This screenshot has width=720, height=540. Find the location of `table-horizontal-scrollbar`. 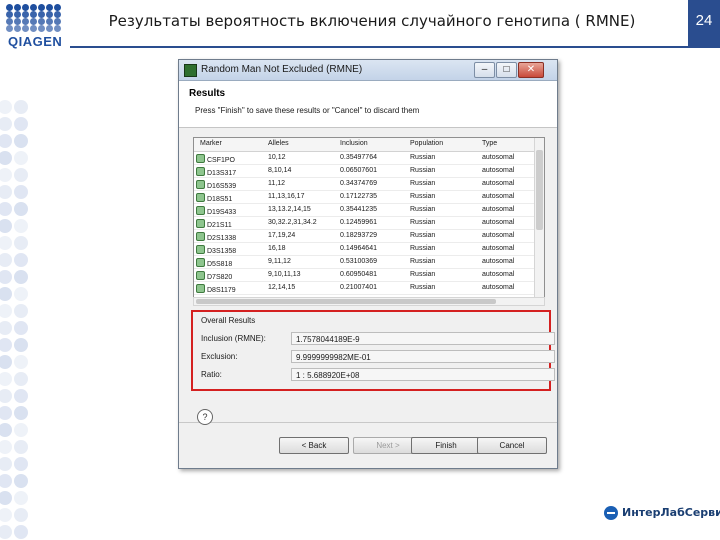

table-horizontal-scrollbar is located at coordinates (369, 301).